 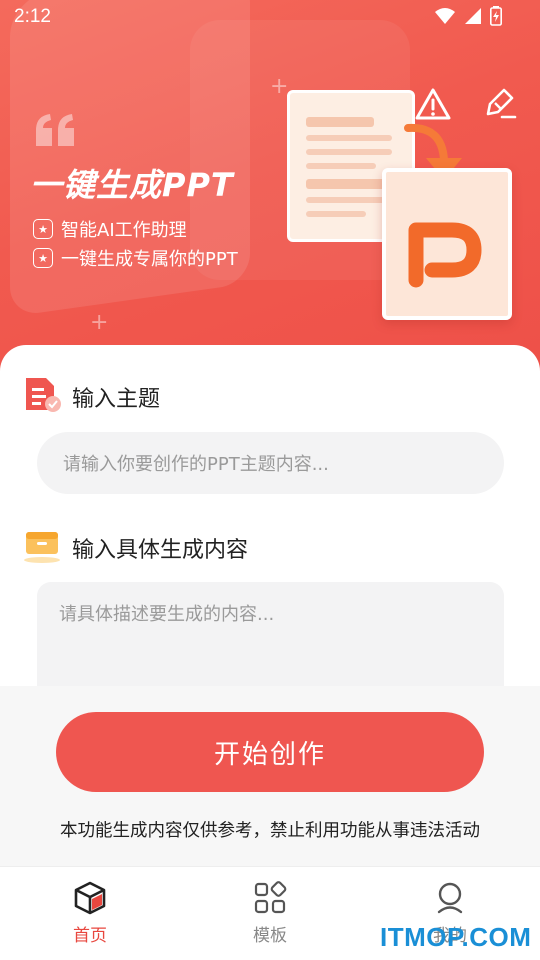 I want to click on topic-section-label: 输入主题, so click(x=116, y=399).